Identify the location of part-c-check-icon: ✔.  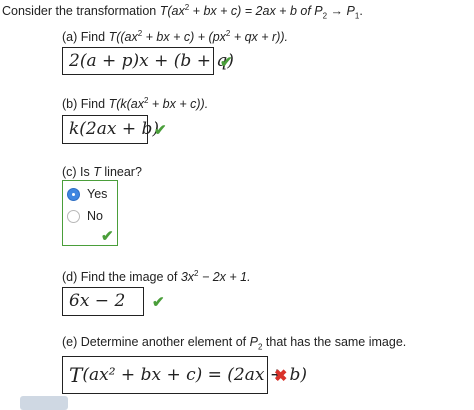
(107, 236).